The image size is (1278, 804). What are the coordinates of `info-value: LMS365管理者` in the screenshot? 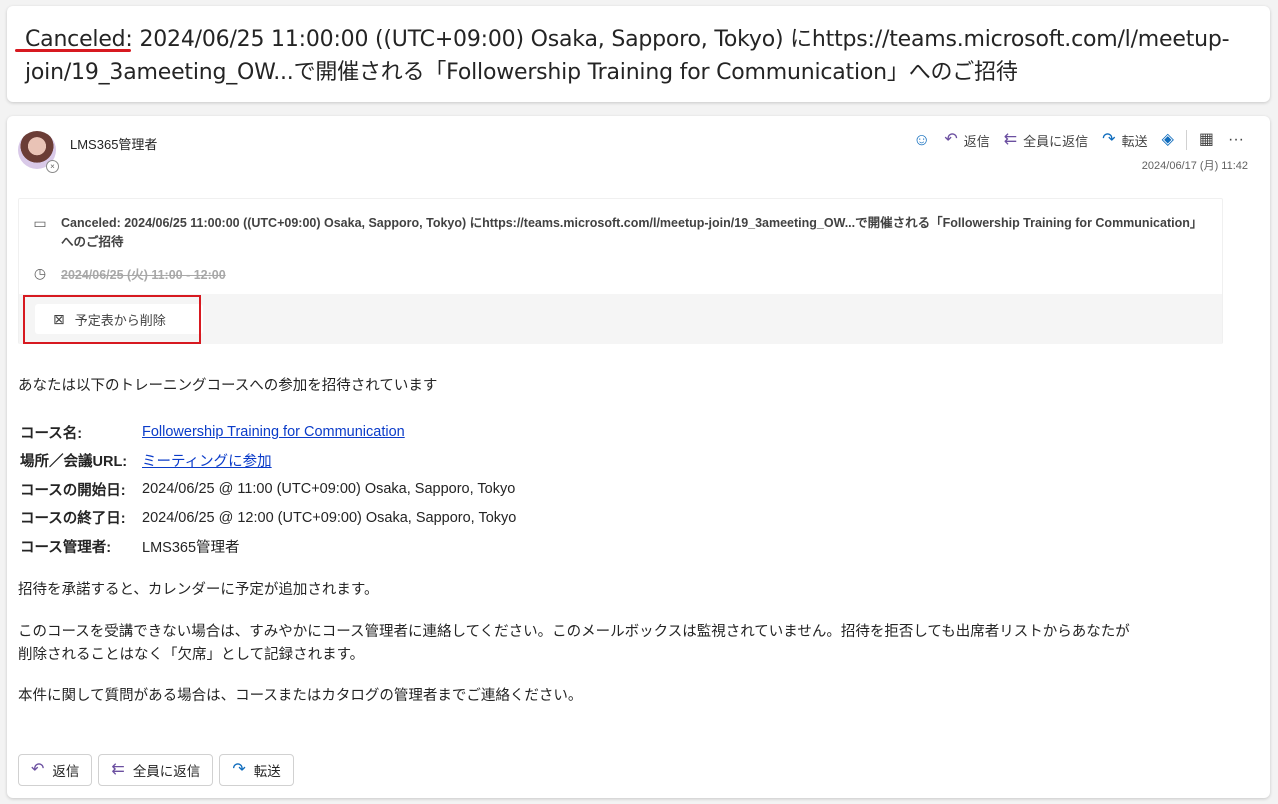 It's located at (191, 547).